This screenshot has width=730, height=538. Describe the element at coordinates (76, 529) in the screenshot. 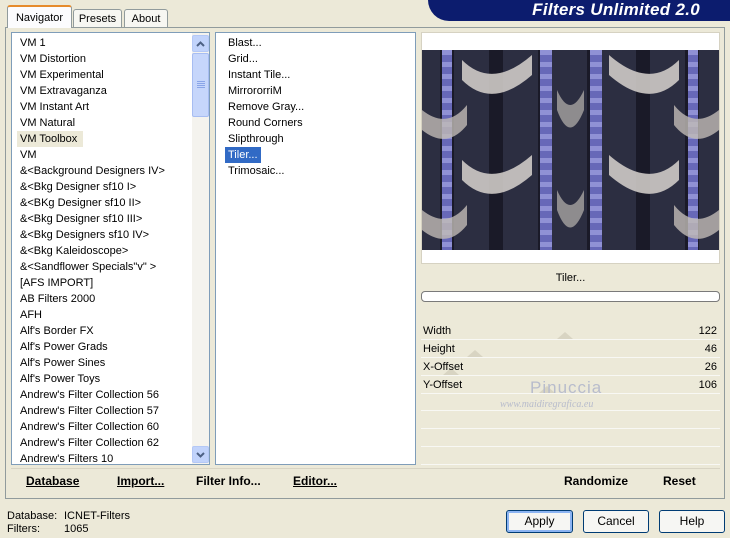

I see `filters-count-value: 1065` at that location.